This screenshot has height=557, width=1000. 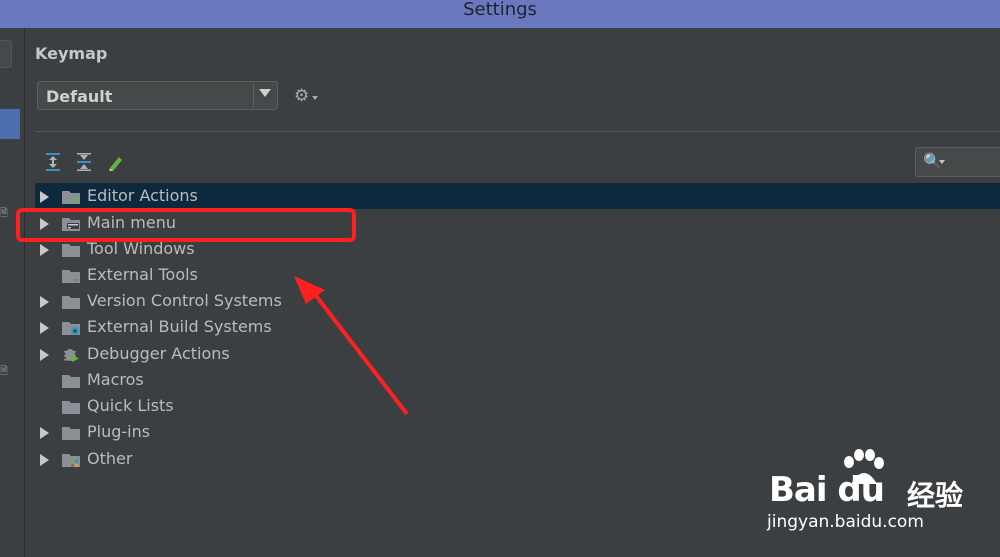 What do you see at coordinates (10, 124) in the screenshot?
I see `nav-selected-item` at bounding box center [10, 124].